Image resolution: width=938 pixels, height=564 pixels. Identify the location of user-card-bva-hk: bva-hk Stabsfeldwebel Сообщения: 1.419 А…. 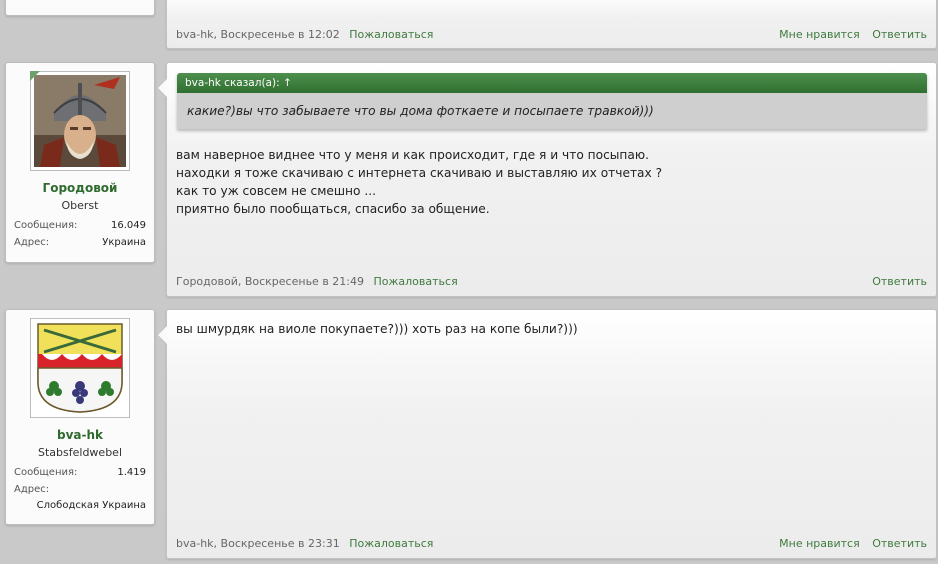
(80, 417).